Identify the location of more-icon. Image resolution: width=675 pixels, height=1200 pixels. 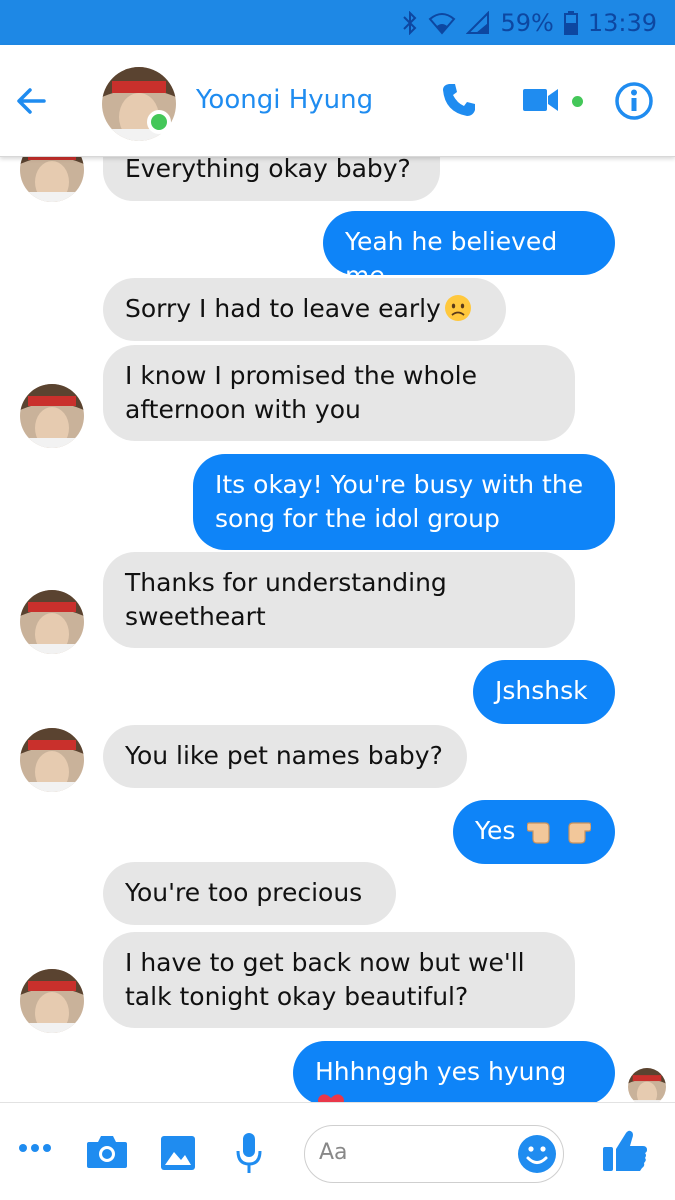
(35, 1148).